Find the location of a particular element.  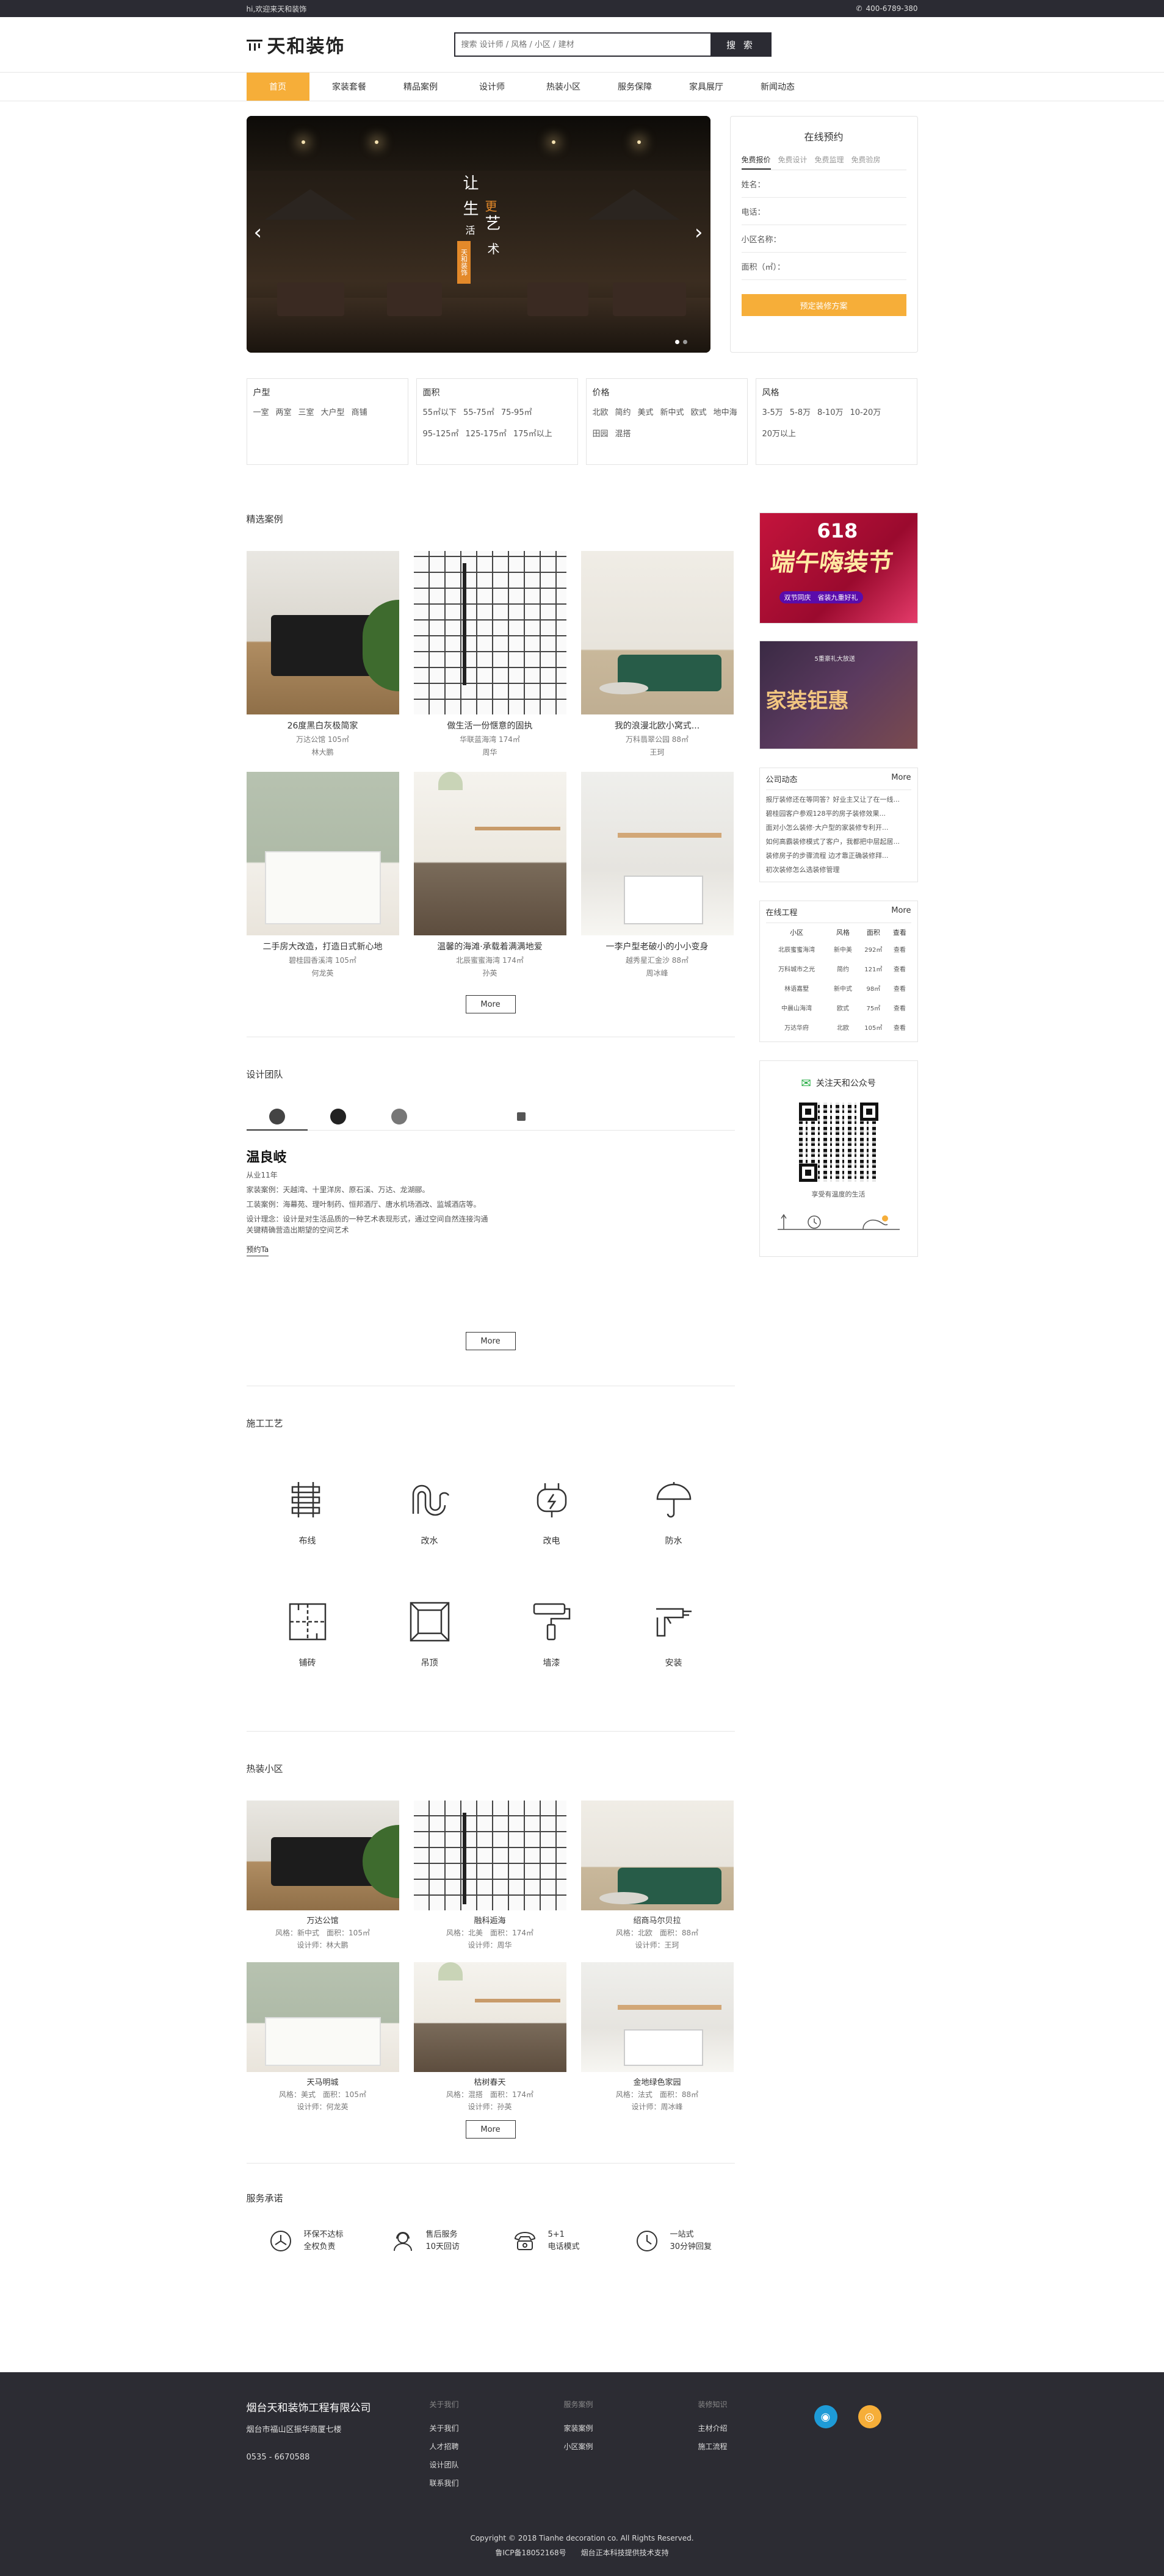

craft-item-install: 安装 is located at coordinates (674, 1637).